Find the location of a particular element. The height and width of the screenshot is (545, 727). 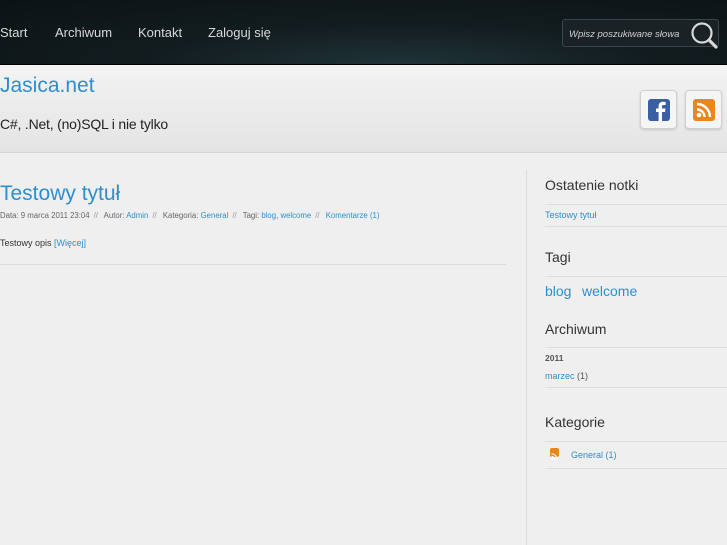

archive-month: marzec (1) is located at coordinates (566, 376).